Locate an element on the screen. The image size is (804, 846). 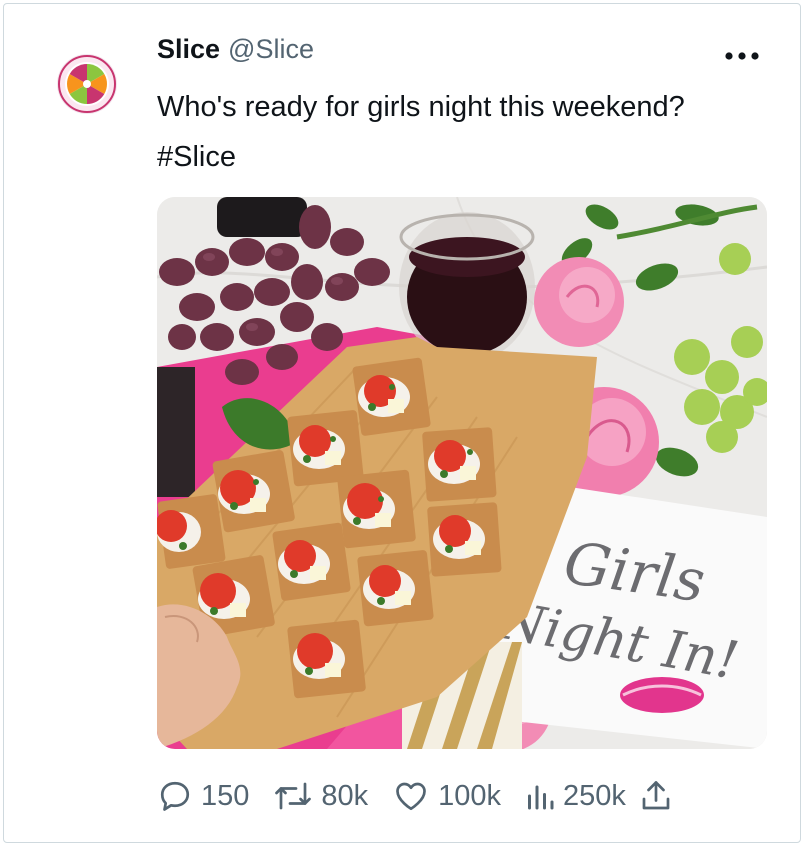
reply-button: 150 is located at coordinates (203, 796).